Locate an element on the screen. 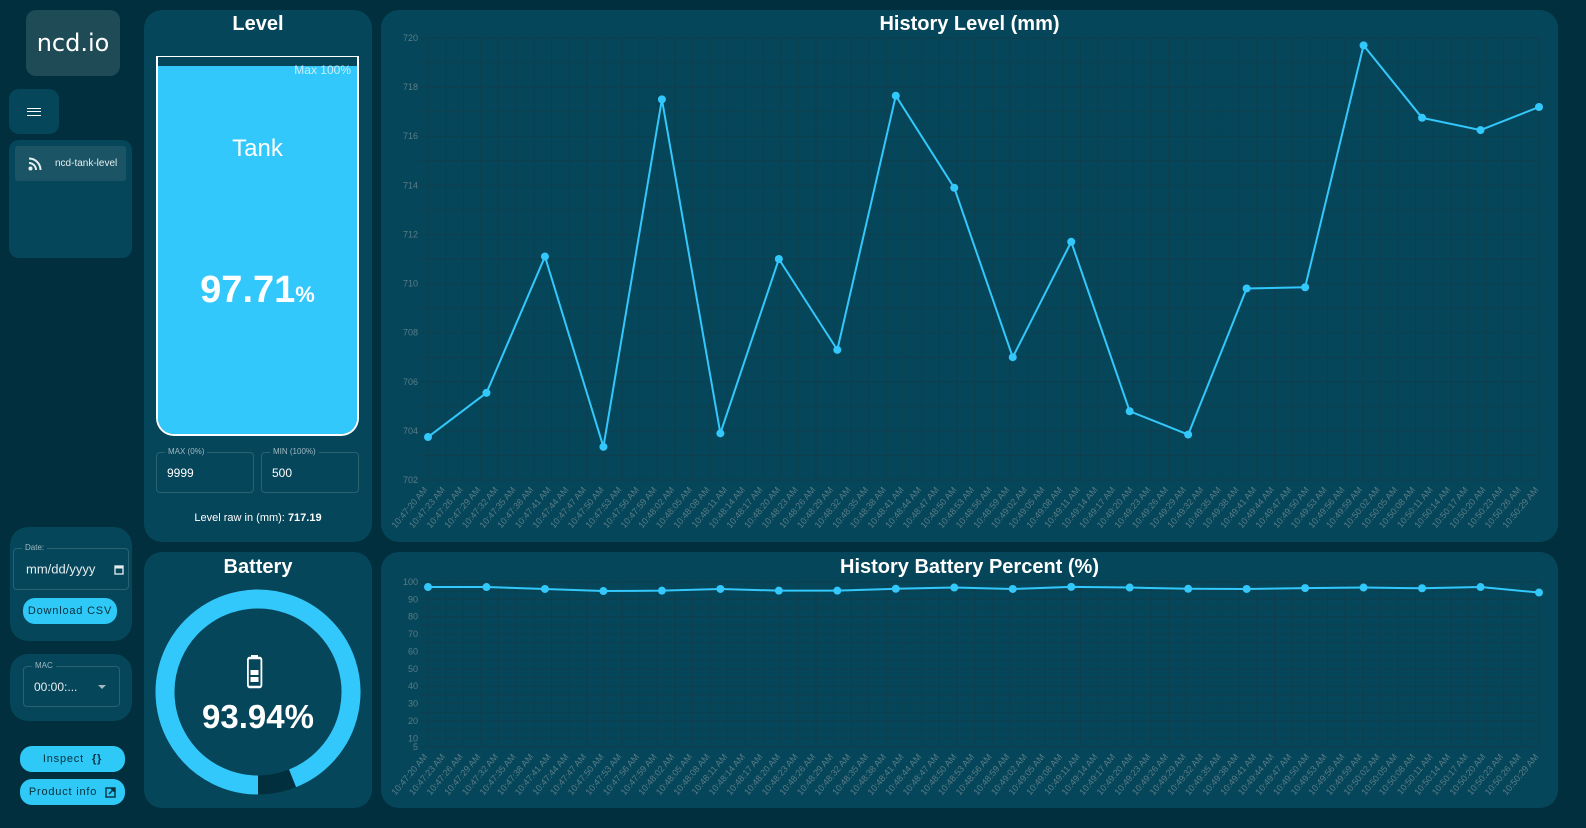 The width and height of the screenshot is (1586, 828). battery-gauge-arc is located at coordinates (258, 692).